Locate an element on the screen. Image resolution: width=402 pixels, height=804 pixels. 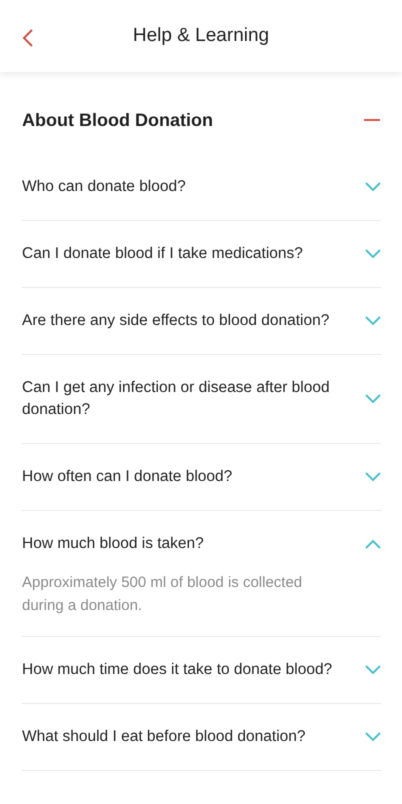
back-chevron-icon is located at coordinates (28, 38).